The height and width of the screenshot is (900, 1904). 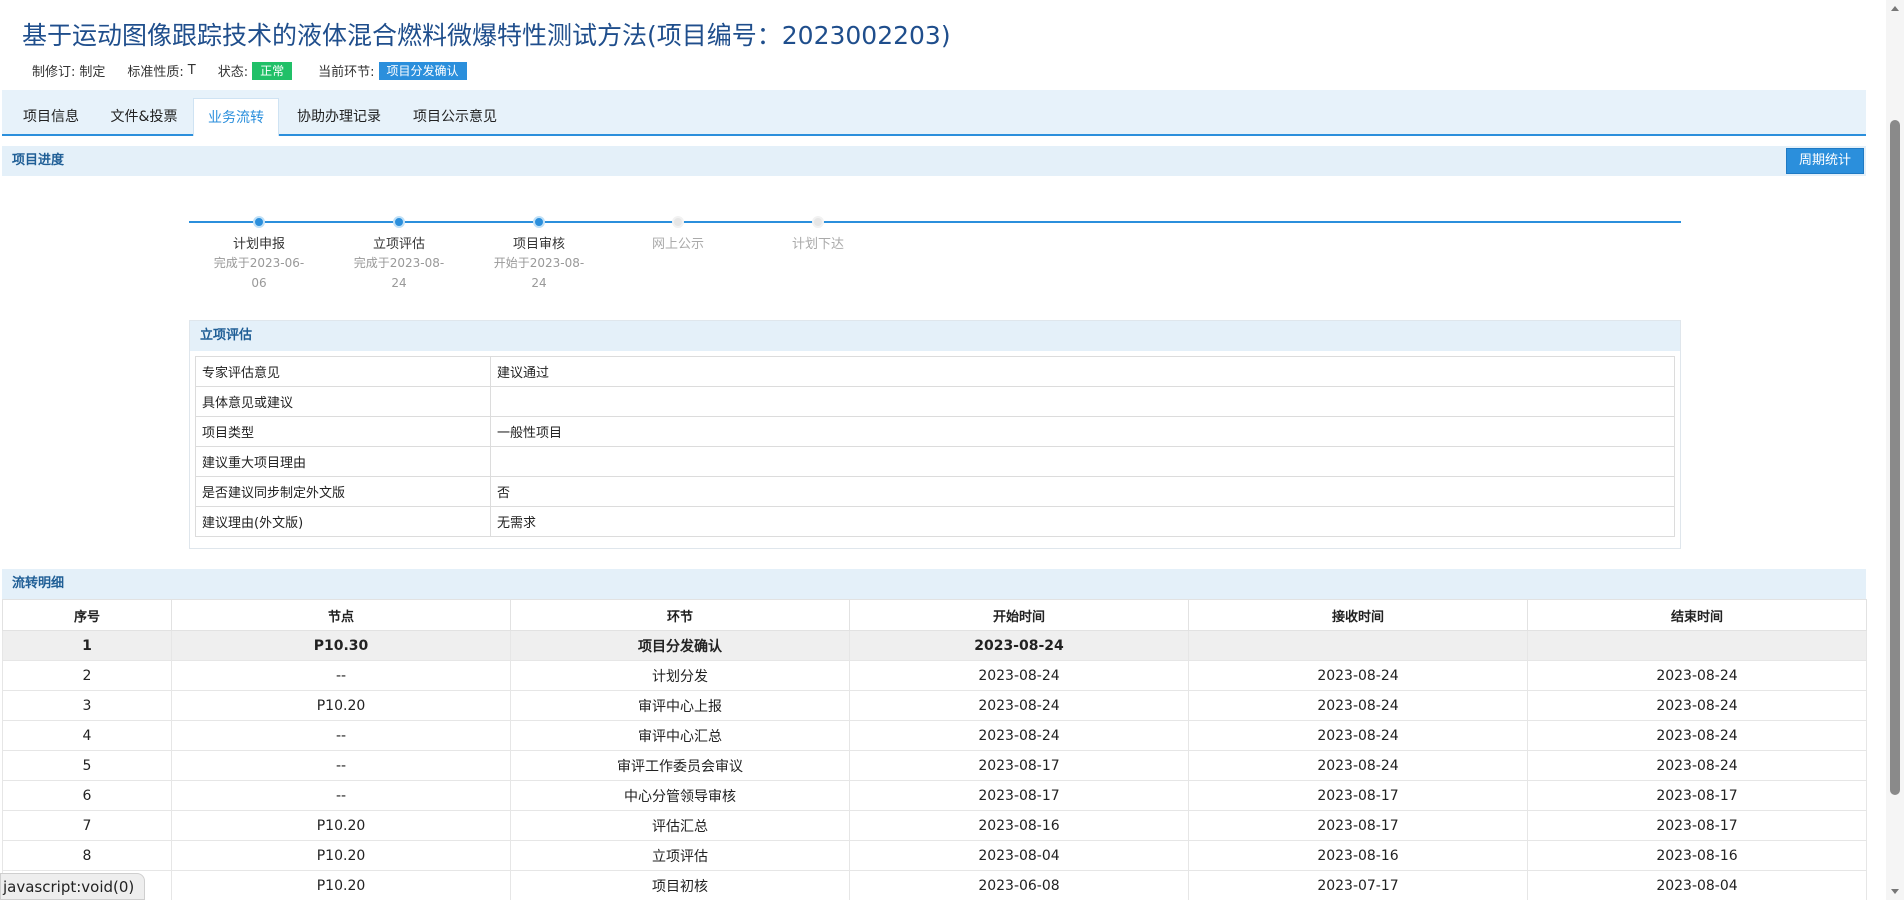 I want to click on evaluation-value: 一般性项目, so click(x=1082, y=431).